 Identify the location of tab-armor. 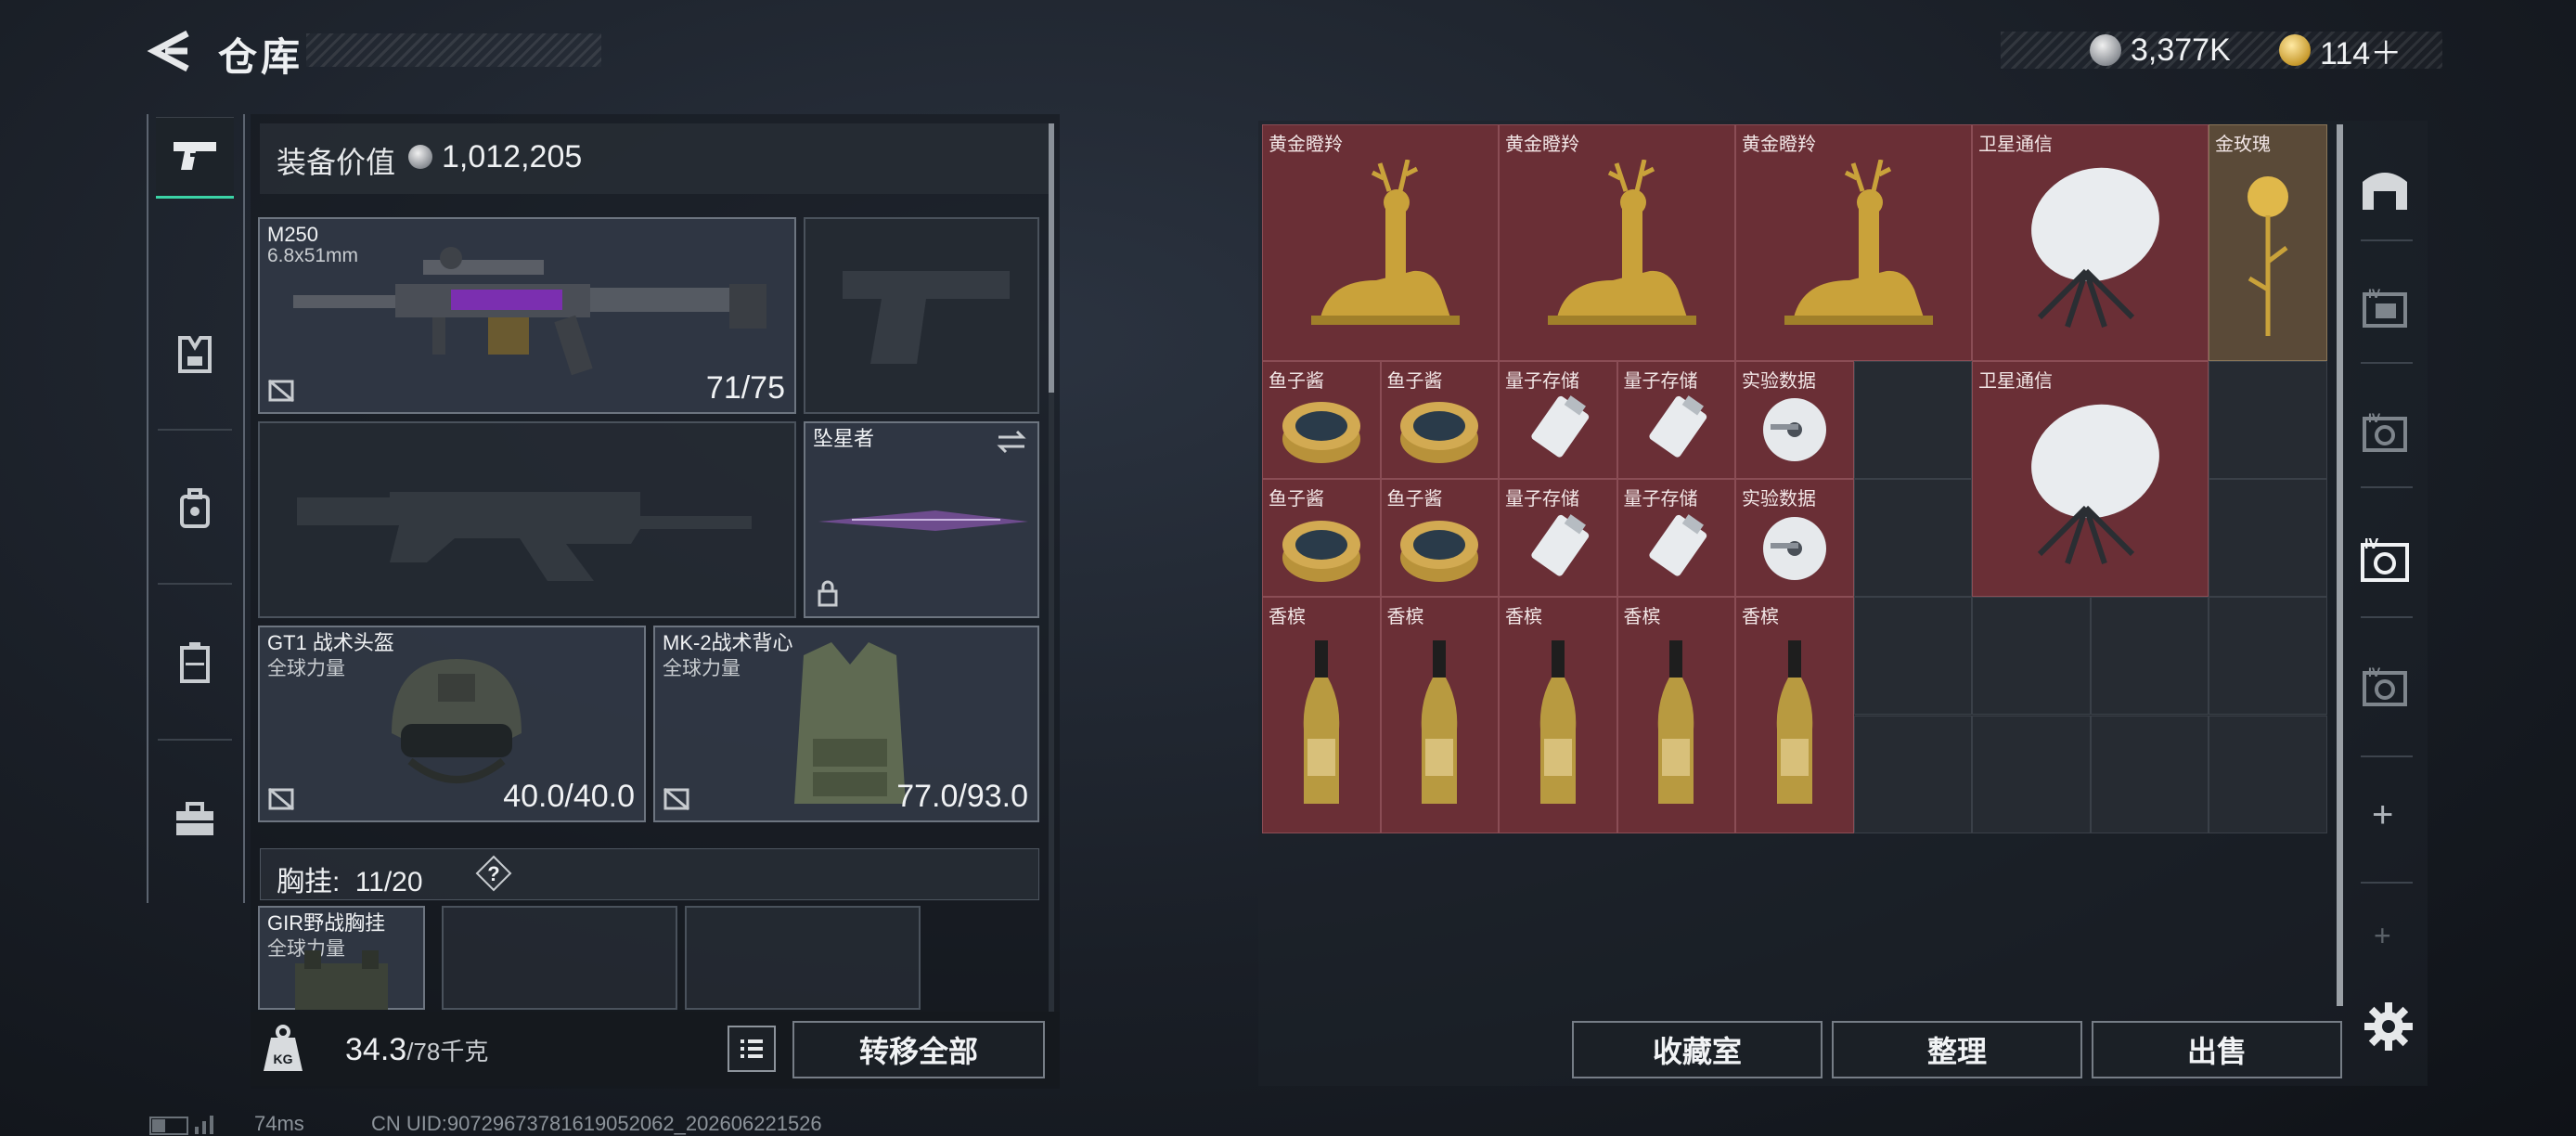
(195, 355).